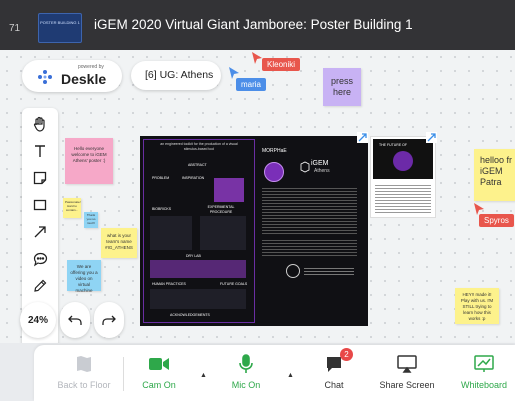 The width and height of the screenshot is (515, 401). Describe the element at coordinates (346, 354) in the screenshot. I see `chat-badge: 2` at that location.